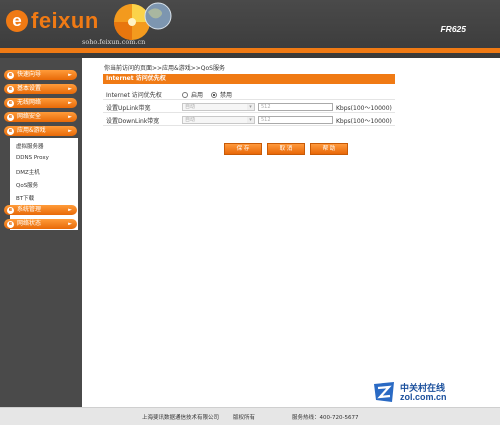  I want to click on cancel-button: 取 消, so click(286, 149).